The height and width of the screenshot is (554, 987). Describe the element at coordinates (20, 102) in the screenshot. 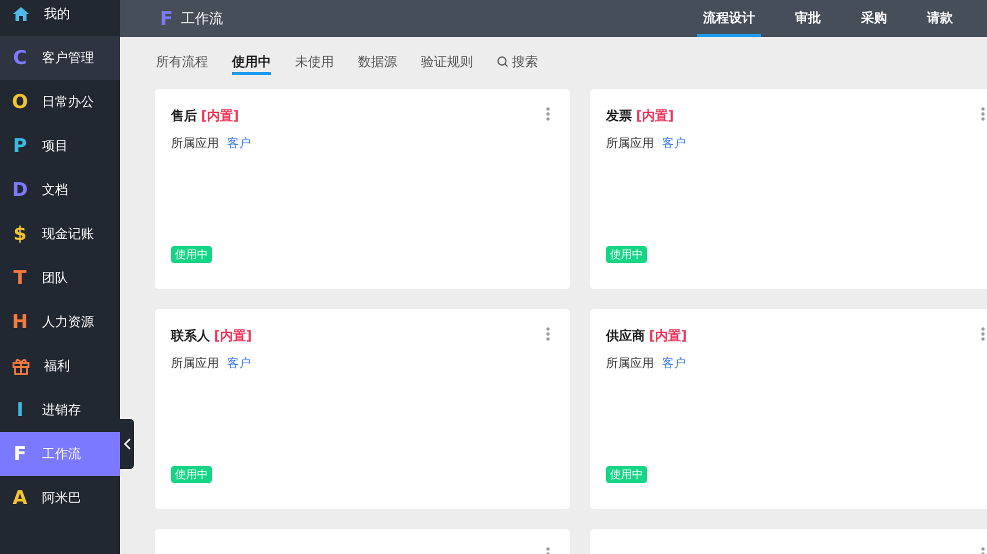

I see `letter-icon: O` at that location.